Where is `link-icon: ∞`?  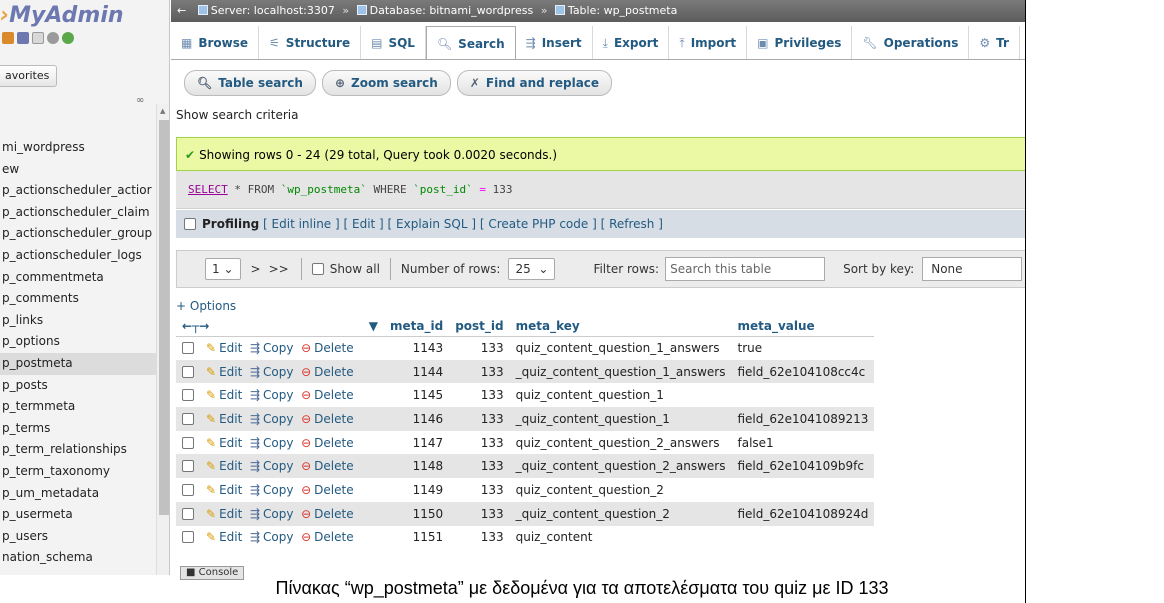
link-icon: ∞ is located at coordinates (140, 100).